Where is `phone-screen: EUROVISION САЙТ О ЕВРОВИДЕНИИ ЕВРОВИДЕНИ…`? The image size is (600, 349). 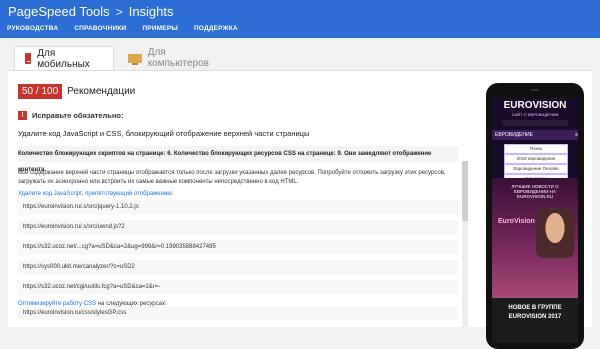
phone-screen: EUROVISION САЙТ О ЕВРОВИДЕНИИ ЕВРОВИДЕНИ… is located at coordinates (535, 220).